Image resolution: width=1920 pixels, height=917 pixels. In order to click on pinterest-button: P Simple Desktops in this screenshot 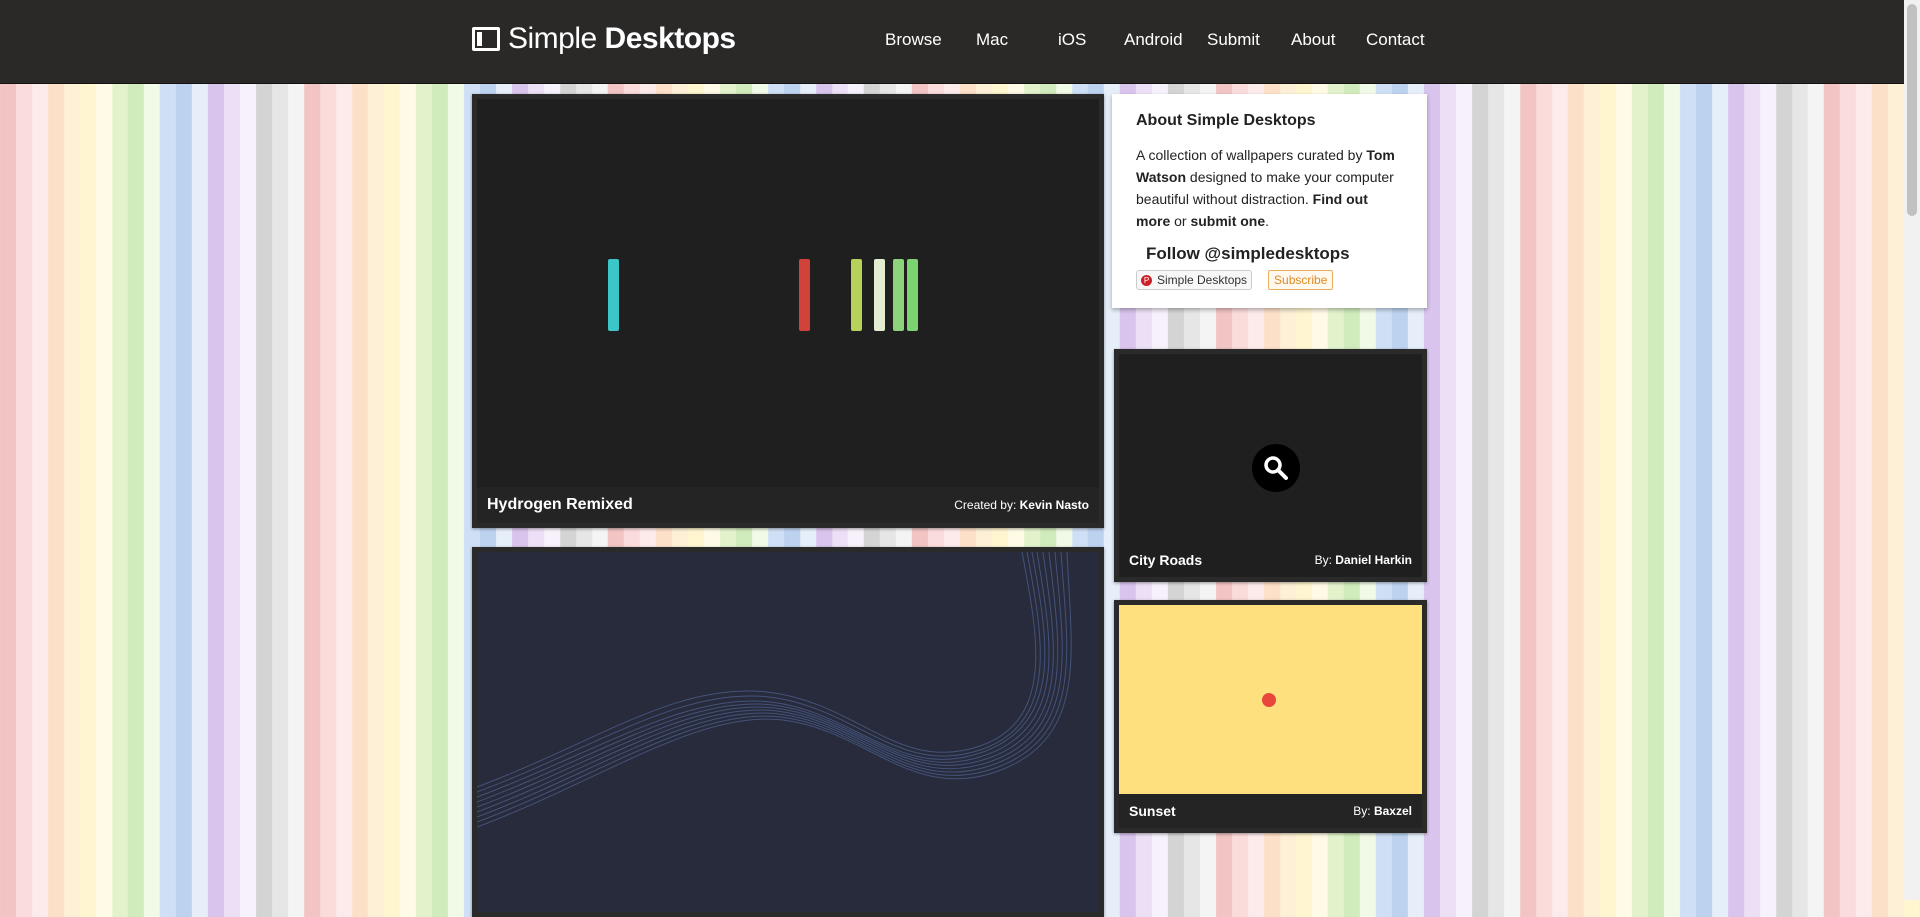, I will do `click(1194, 280)`.